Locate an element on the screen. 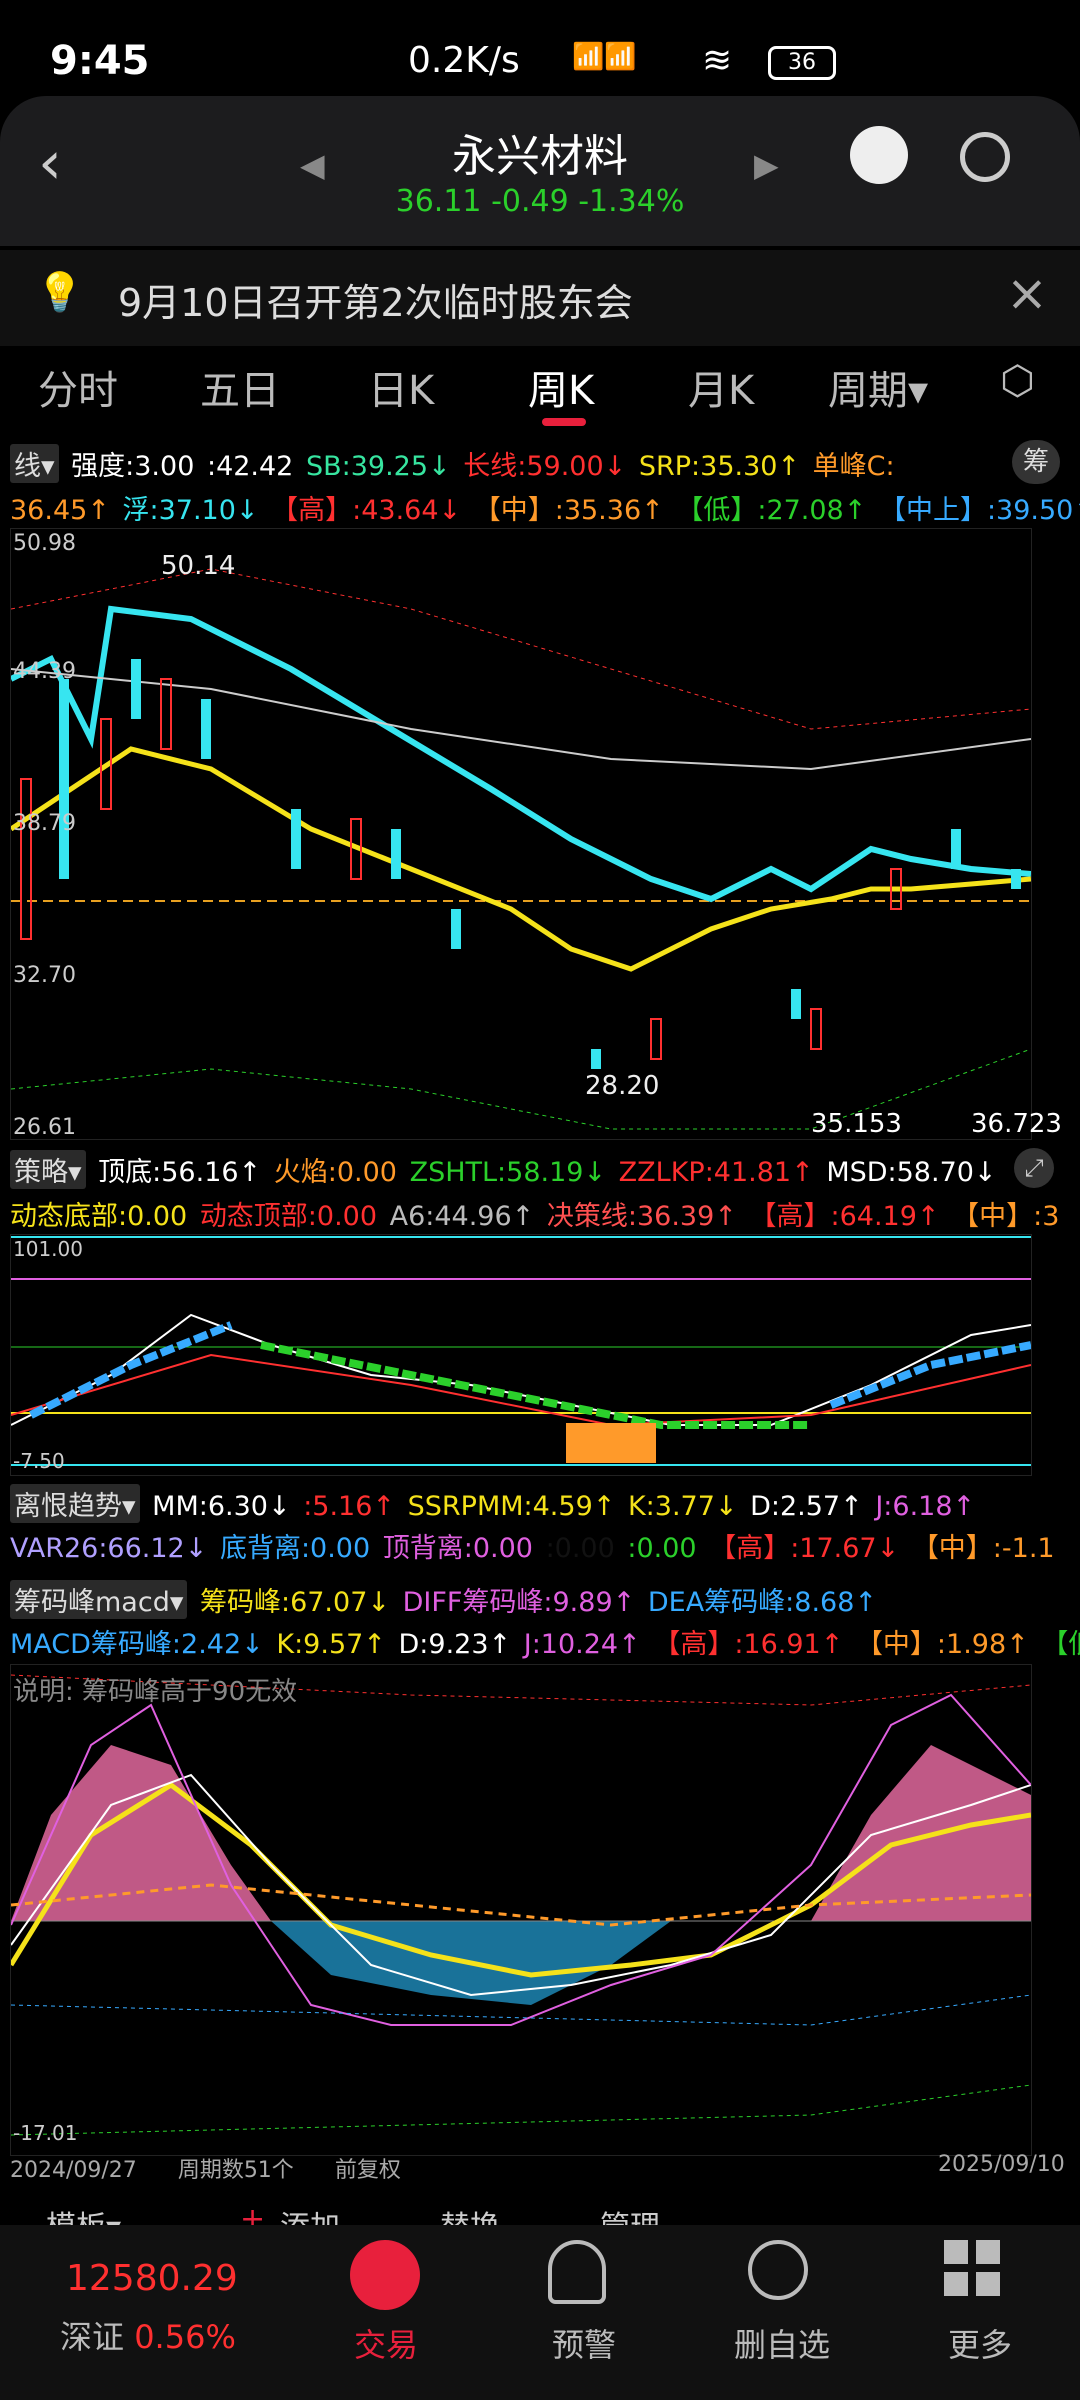 The image size is (1080, 2400). macd-note: 说明: 筹码峰高于90无效 is located at coordinates (155, 1692).